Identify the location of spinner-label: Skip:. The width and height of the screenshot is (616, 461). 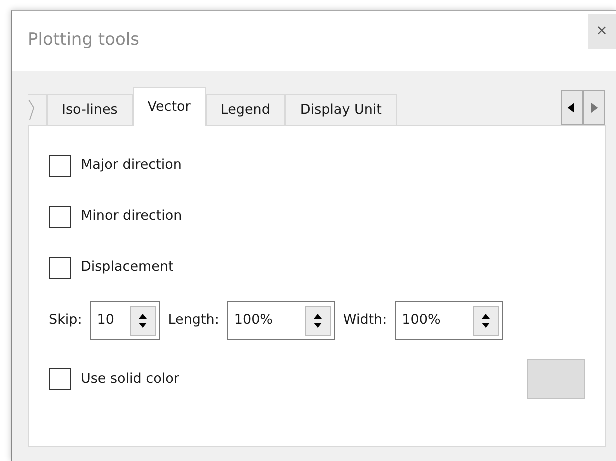
(65, 320).